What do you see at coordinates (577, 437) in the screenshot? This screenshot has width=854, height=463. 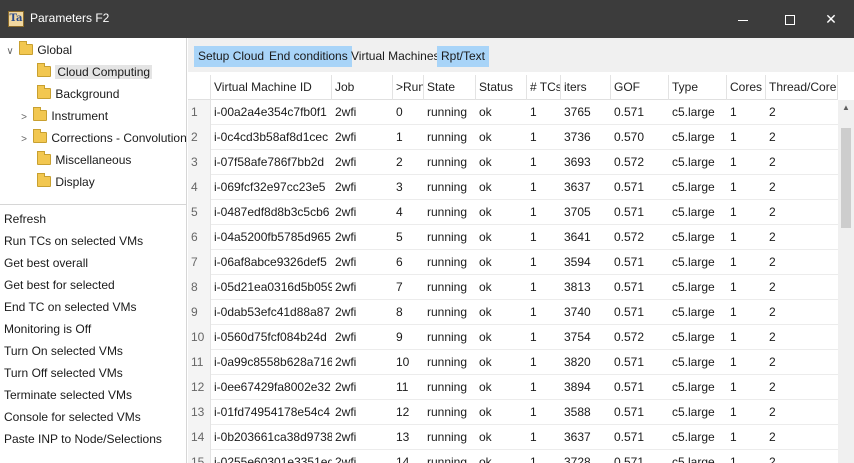 I see `iters-cell: 3637` at bounding box center [577, 437].